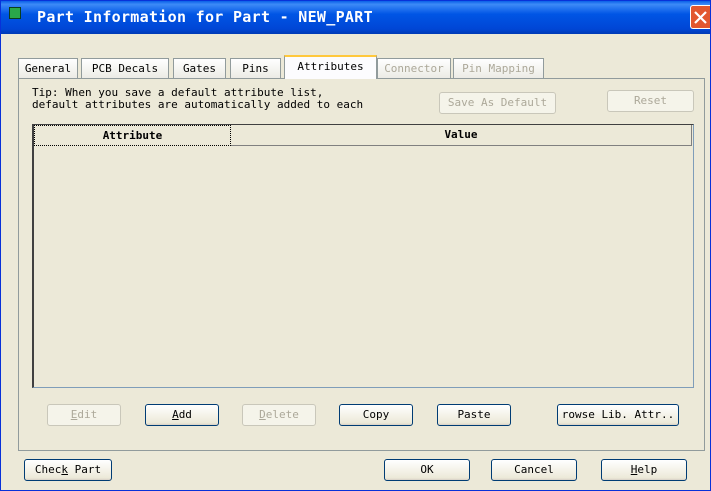 The width and height of the screenshot is (711, 491). I want to click on title-bar: Part Information for Part - NEW_PART, so click(355, 17).